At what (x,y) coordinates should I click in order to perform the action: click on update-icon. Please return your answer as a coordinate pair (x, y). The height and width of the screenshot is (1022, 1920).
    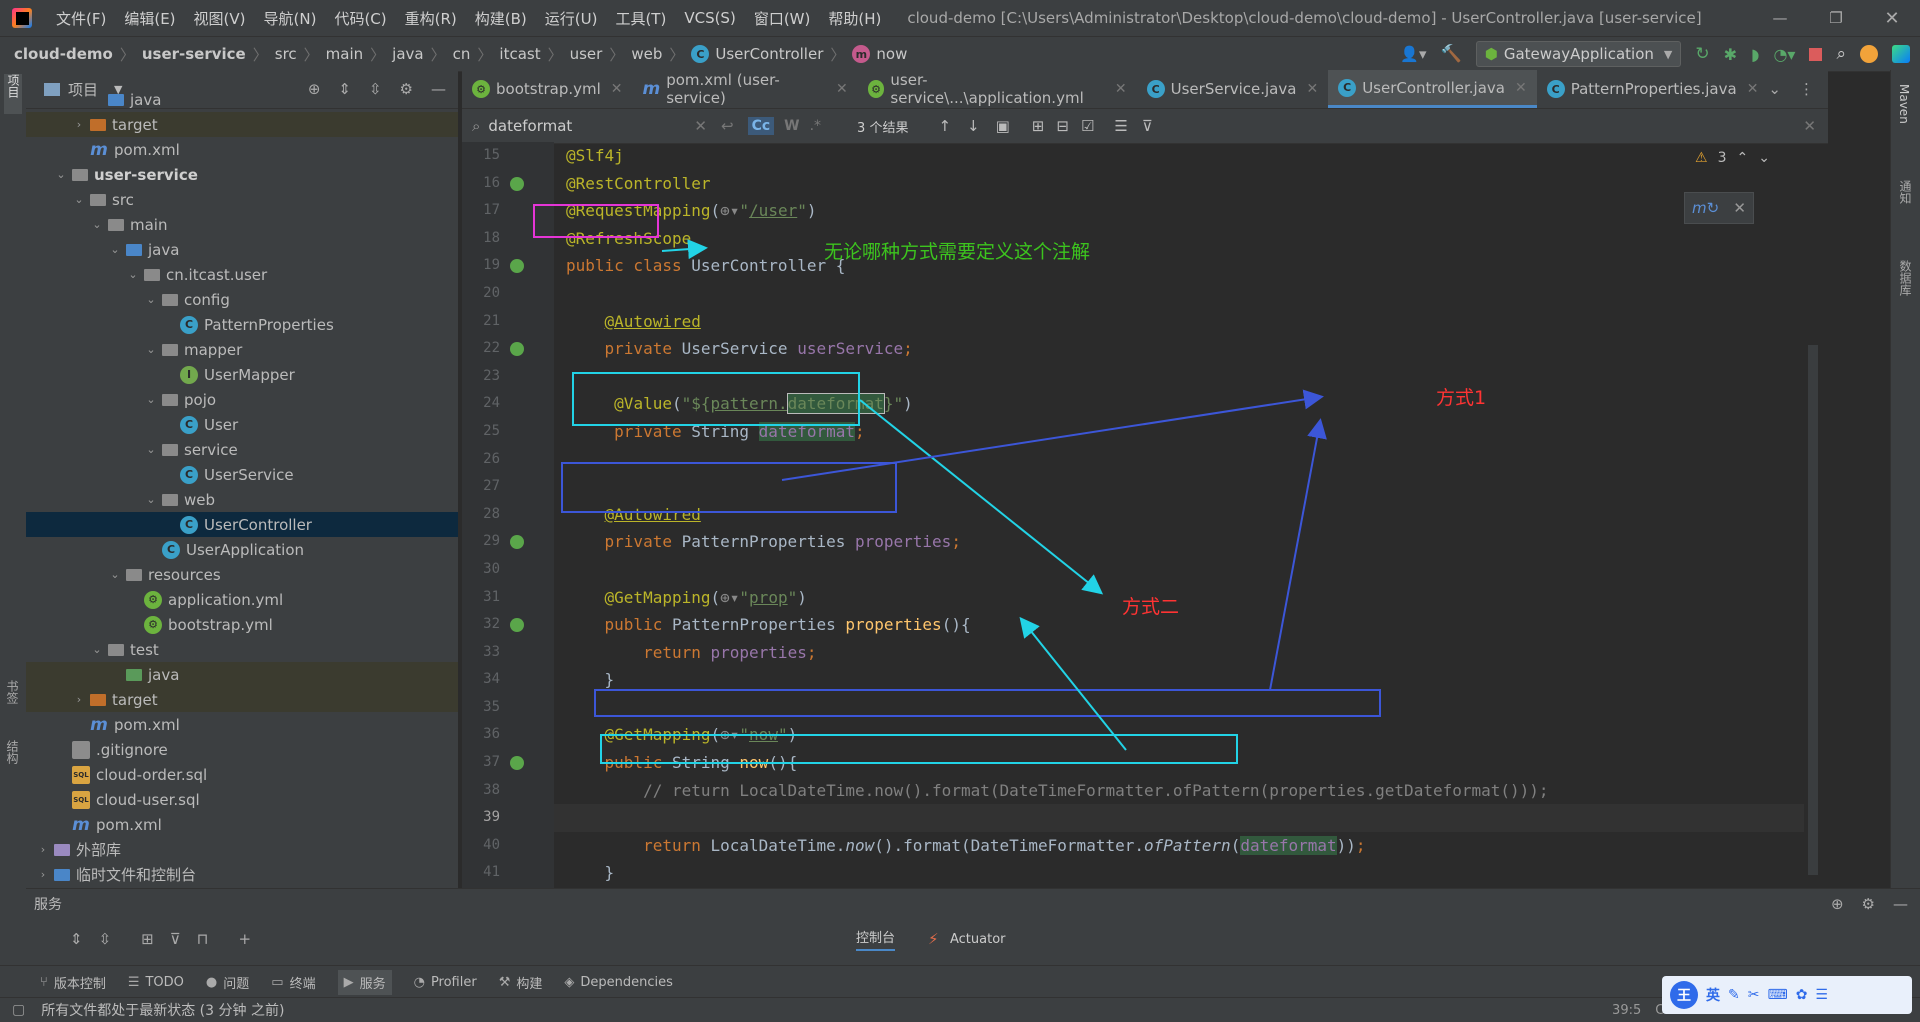
    Looking at the image, I should click on (1869, 54).